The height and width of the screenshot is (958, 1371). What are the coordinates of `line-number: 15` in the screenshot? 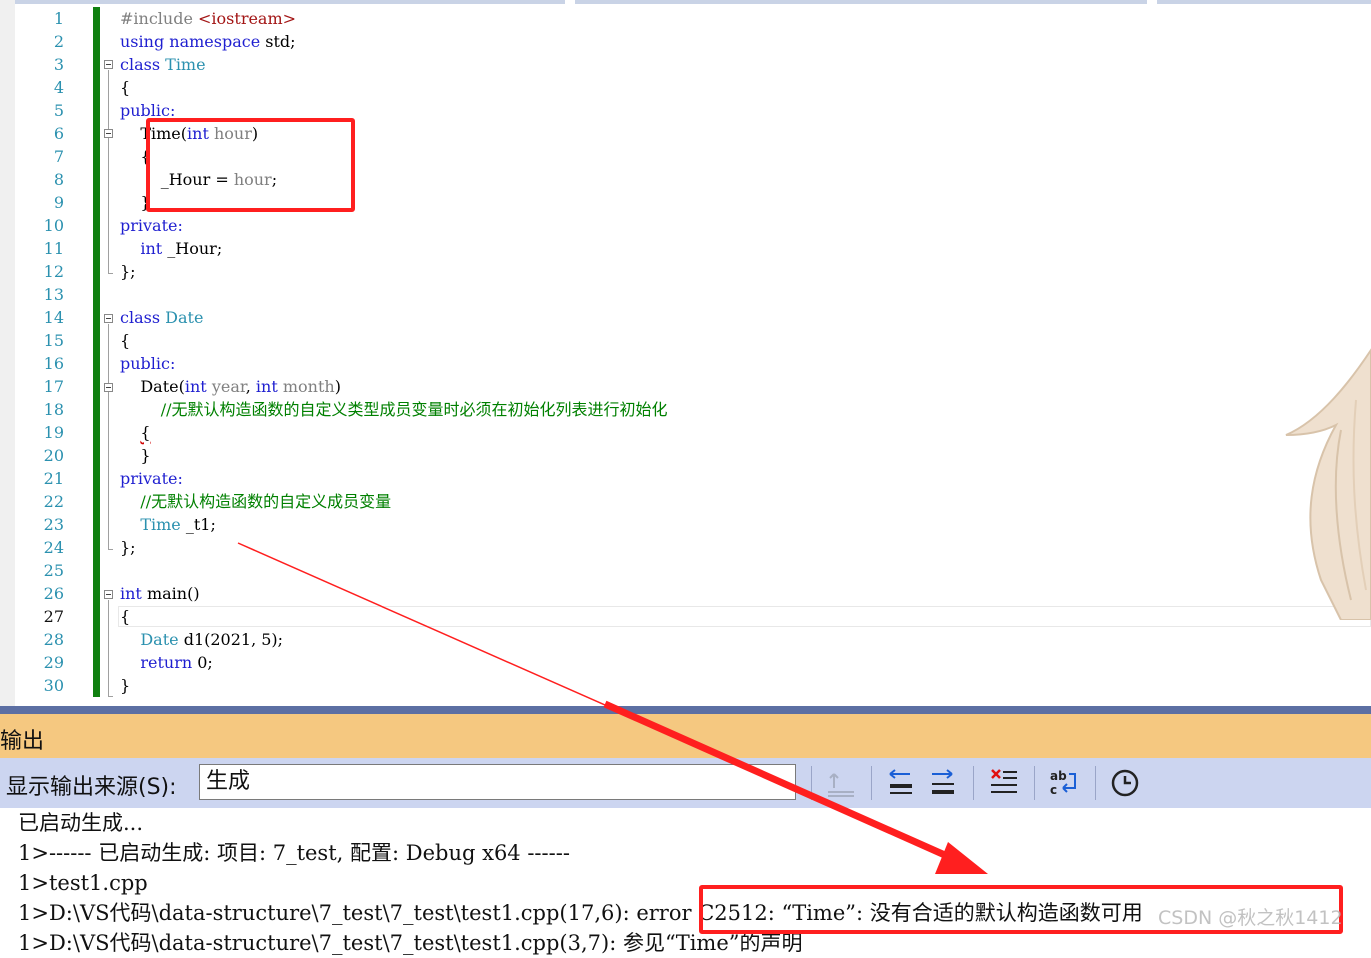 It's located at (53, 340).